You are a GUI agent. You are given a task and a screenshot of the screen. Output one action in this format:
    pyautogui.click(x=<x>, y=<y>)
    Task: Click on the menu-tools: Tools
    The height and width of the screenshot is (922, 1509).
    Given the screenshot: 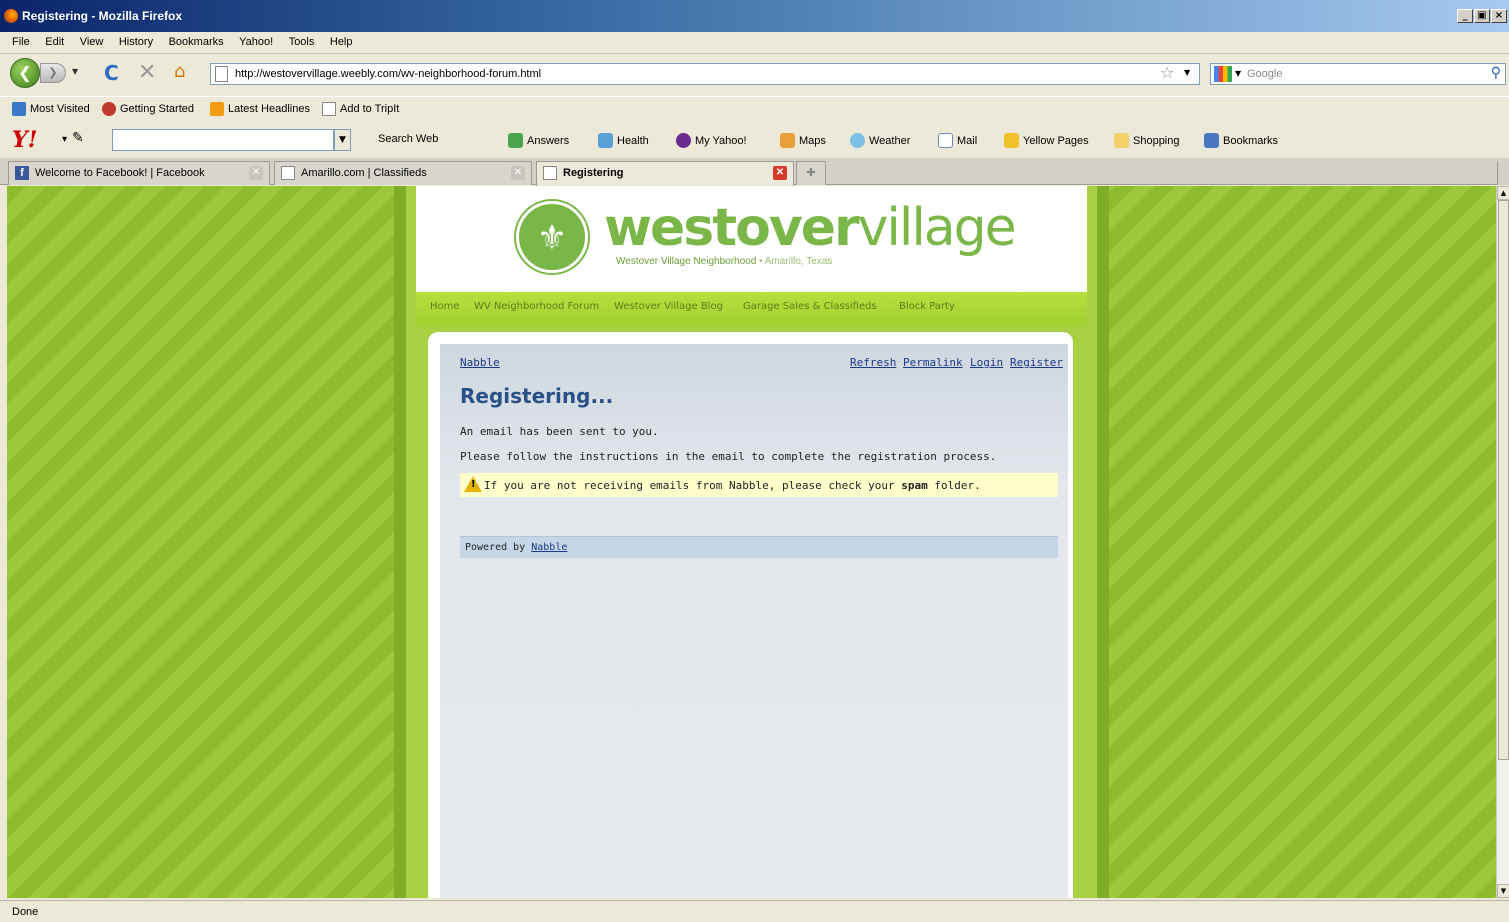 What is the action you would take?
    pyautogui.click(x=302, y=42)
    